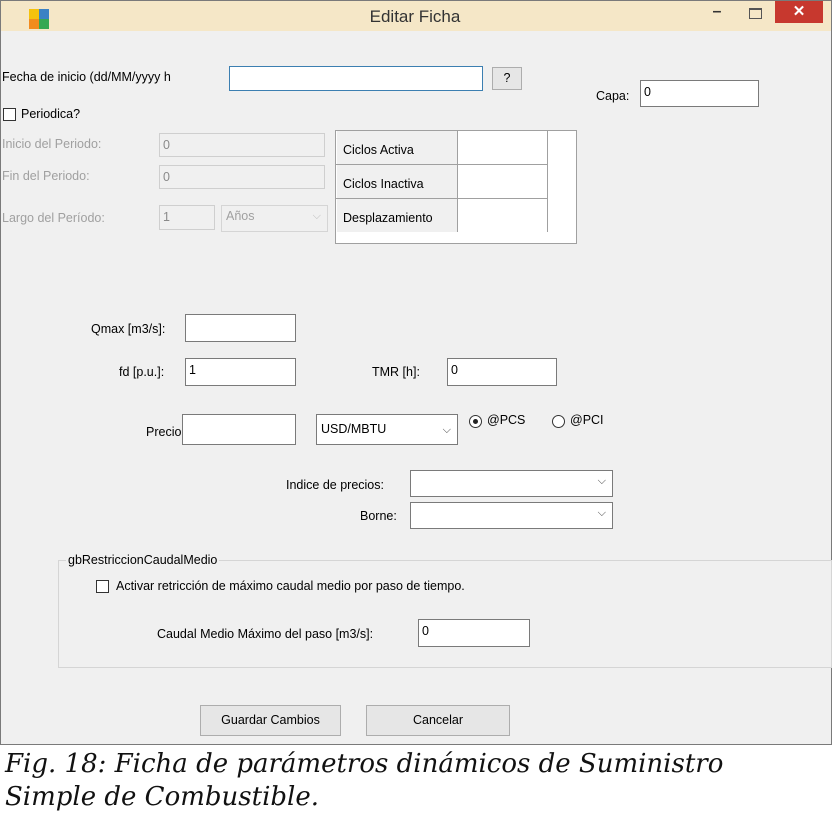 Image resolution: width=834 pixels, height=823 pixels. What do you see at coordinates (242, 145) in the screenshot?
I see `inicio-periodo-input: 0` at bounding box center [242, 145].